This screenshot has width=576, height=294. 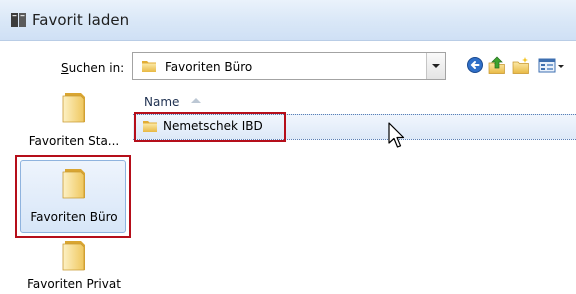 I want to click on combo-dropdown-arrow, so click(x=435, y=66).